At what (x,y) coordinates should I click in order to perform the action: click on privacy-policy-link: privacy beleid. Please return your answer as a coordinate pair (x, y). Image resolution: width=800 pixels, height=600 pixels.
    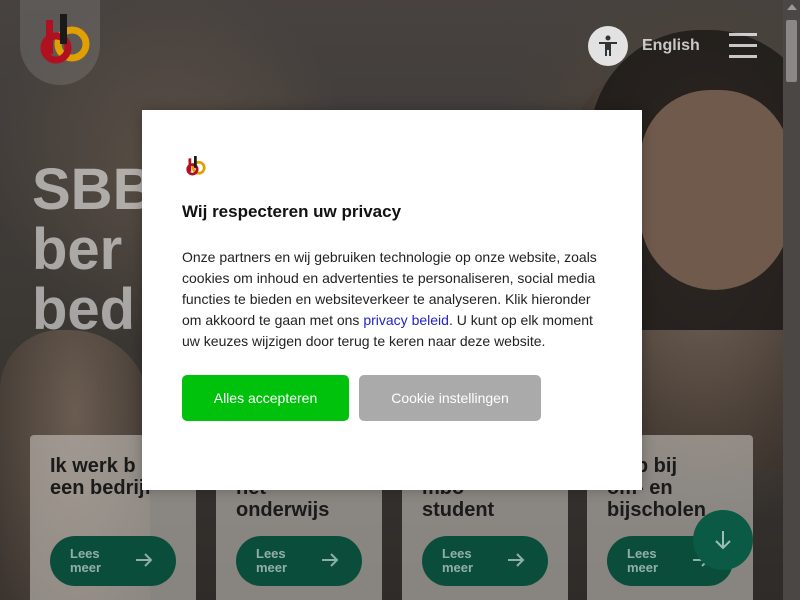
    Looking at the image, I should click on (406, 320).